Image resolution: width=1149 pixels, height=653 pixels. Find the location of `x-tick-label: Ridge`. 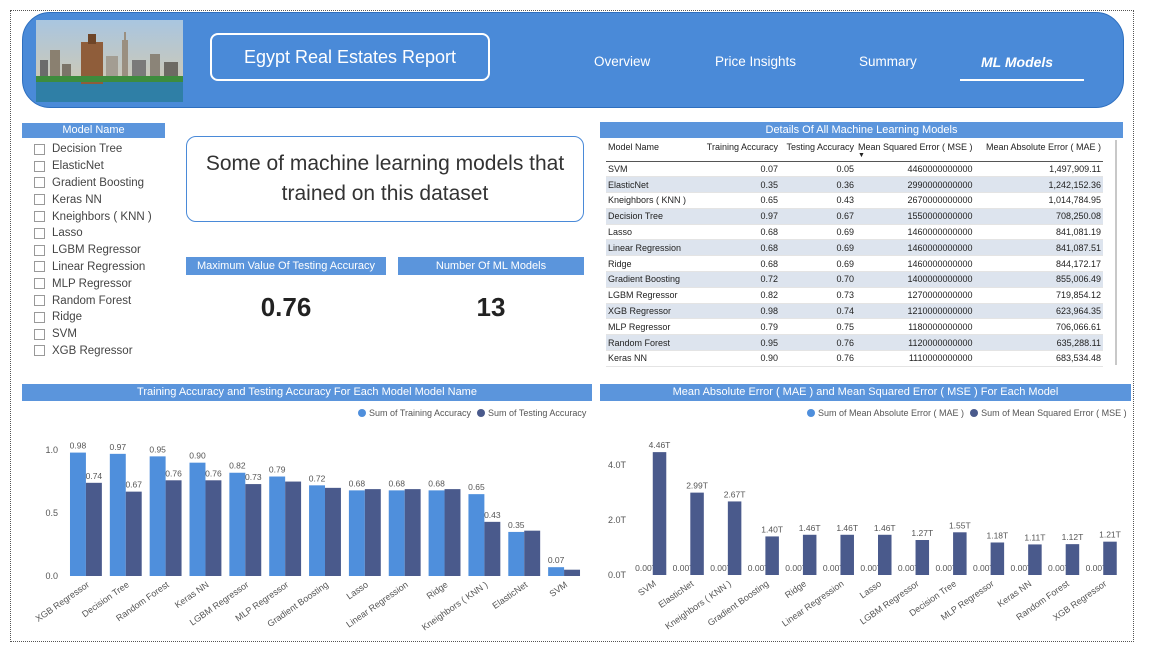

x-tick-label: Ridge is located at coordinates (795, 589).